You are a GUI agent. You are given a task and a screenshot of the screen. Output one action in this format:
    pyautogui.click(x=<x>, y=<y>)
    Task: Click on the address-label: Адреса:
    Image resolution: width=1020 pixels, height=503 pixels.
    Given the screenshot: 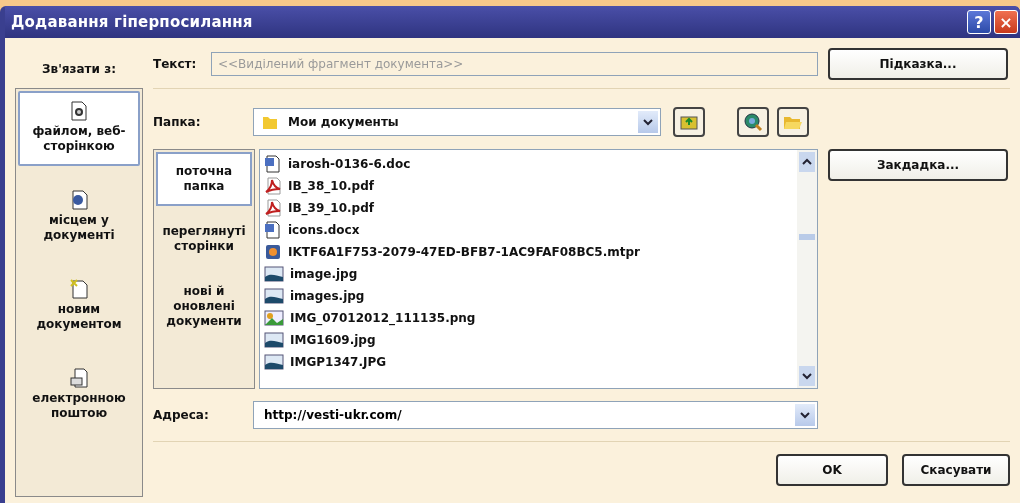 What is the action you would take?
    pyautogui.click(x=181, y=415)
    